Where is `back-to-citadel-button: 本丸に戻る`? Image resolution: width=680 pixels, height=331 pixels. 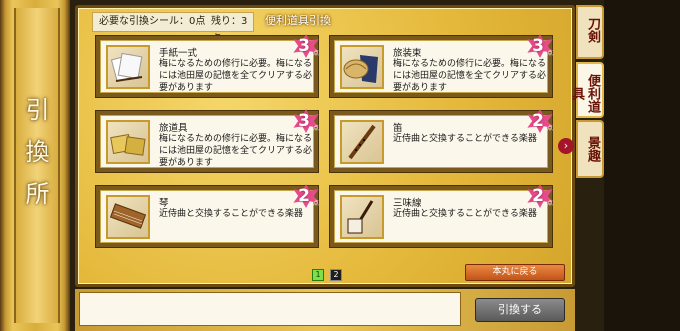 back-to-citadel-button: 本丸に戻る is located at coordinates (515, 272).